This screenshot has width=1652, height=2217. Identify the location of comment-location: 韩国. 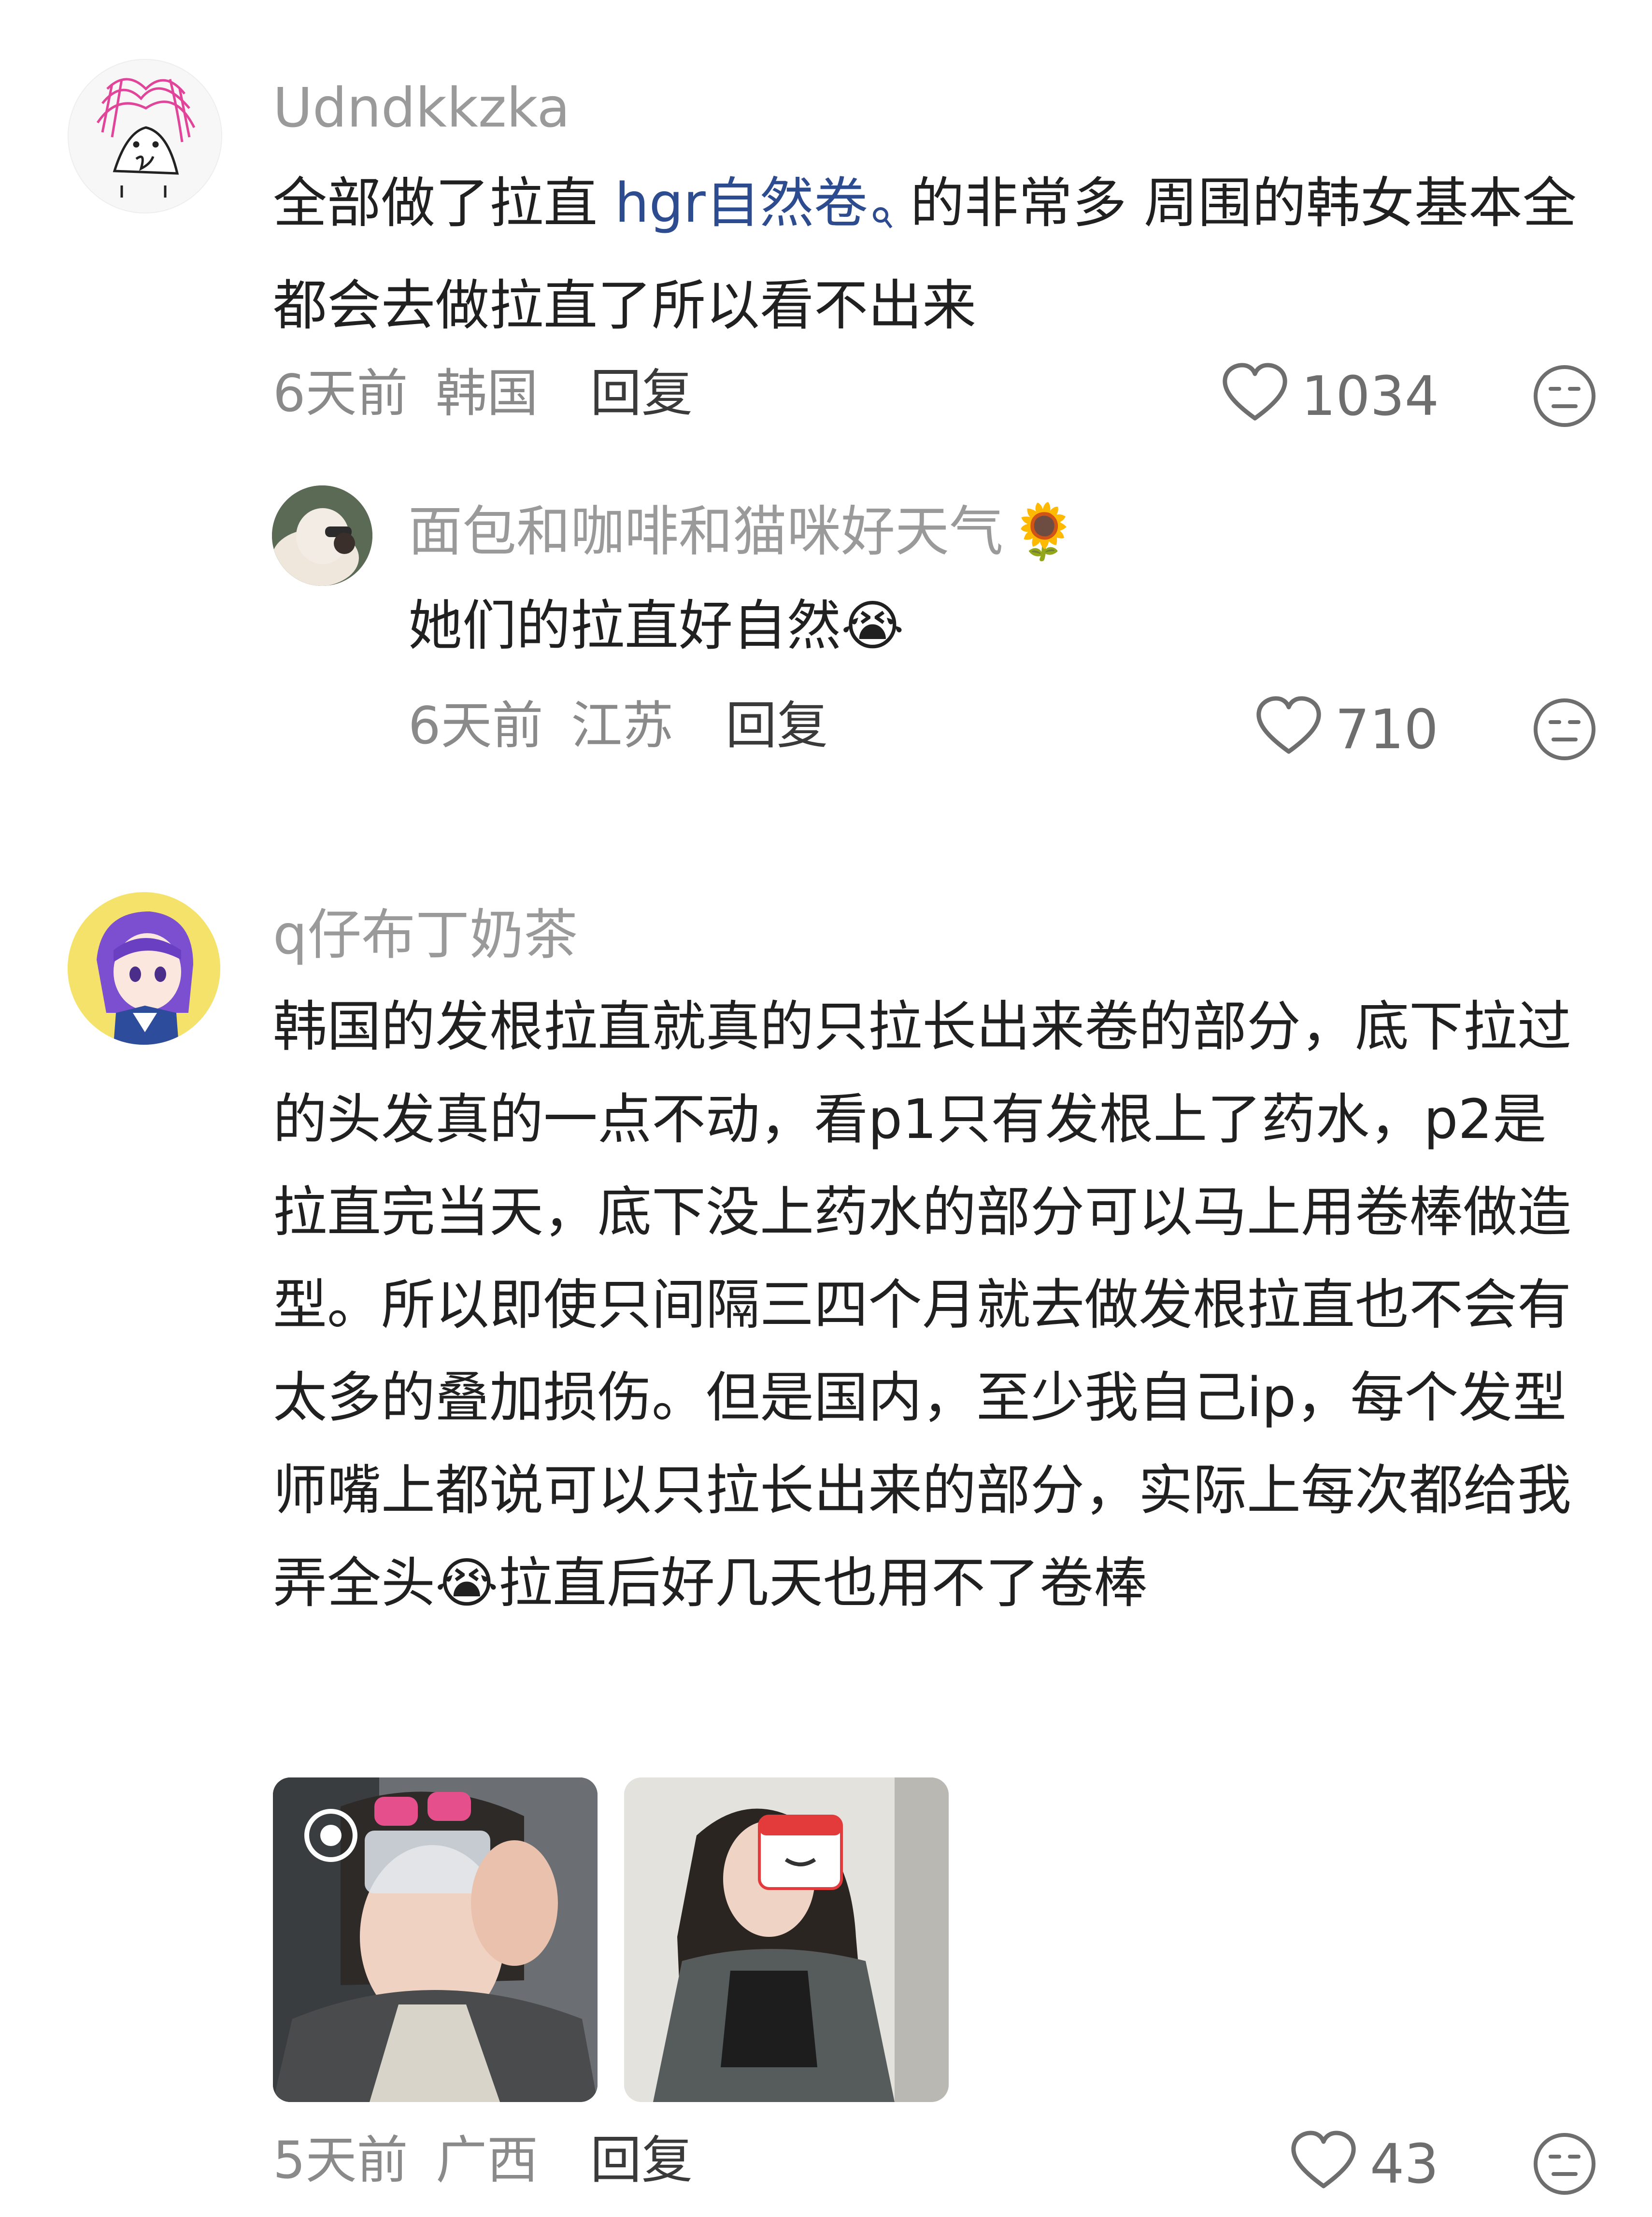
(487, 393).